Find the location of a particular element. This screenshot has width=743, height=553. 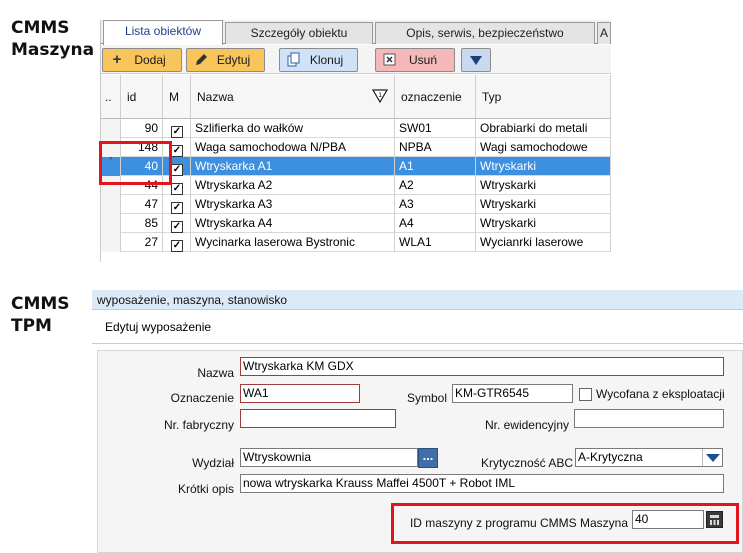

table-row-selected: 40 ✓ Wtryskarka A1 A1 Wtryskarki is located at coordinates (356, 166).